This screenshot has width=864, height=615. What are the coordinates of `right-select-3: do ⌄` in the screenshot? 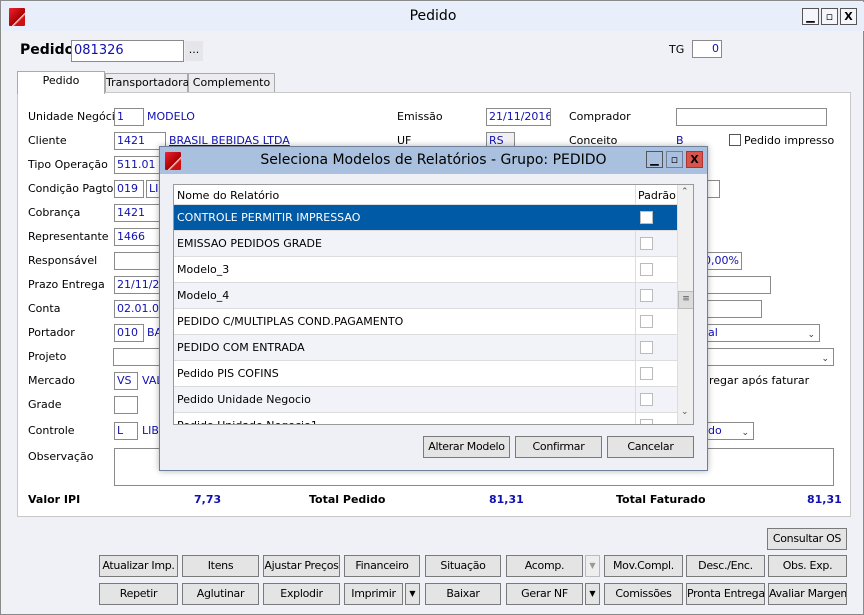 It's located at (727, 431).